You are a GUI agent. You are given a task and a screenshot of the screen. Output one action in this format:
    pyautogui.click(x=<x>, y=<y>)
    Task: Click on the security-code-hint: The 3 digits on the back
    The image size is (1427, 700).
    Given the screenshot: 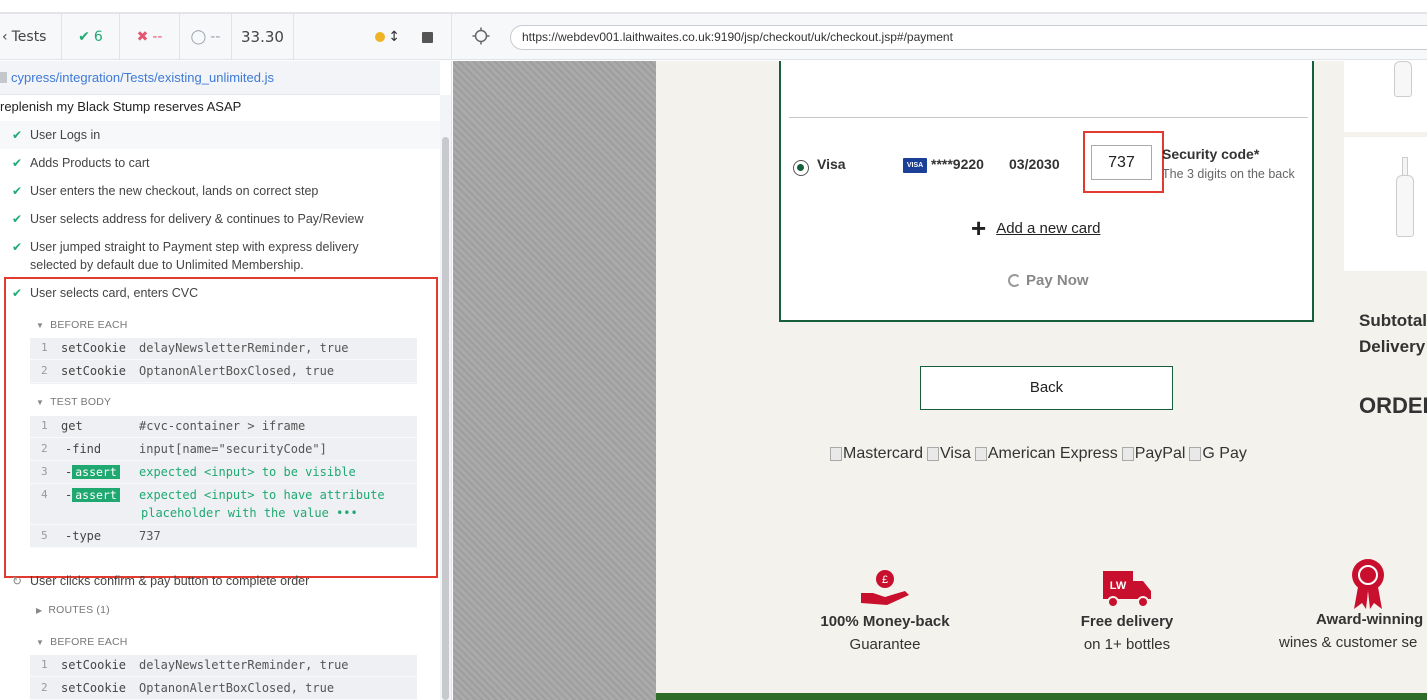 What is the action you would take?
    pyautogui.click(x=1228, y=174)
    